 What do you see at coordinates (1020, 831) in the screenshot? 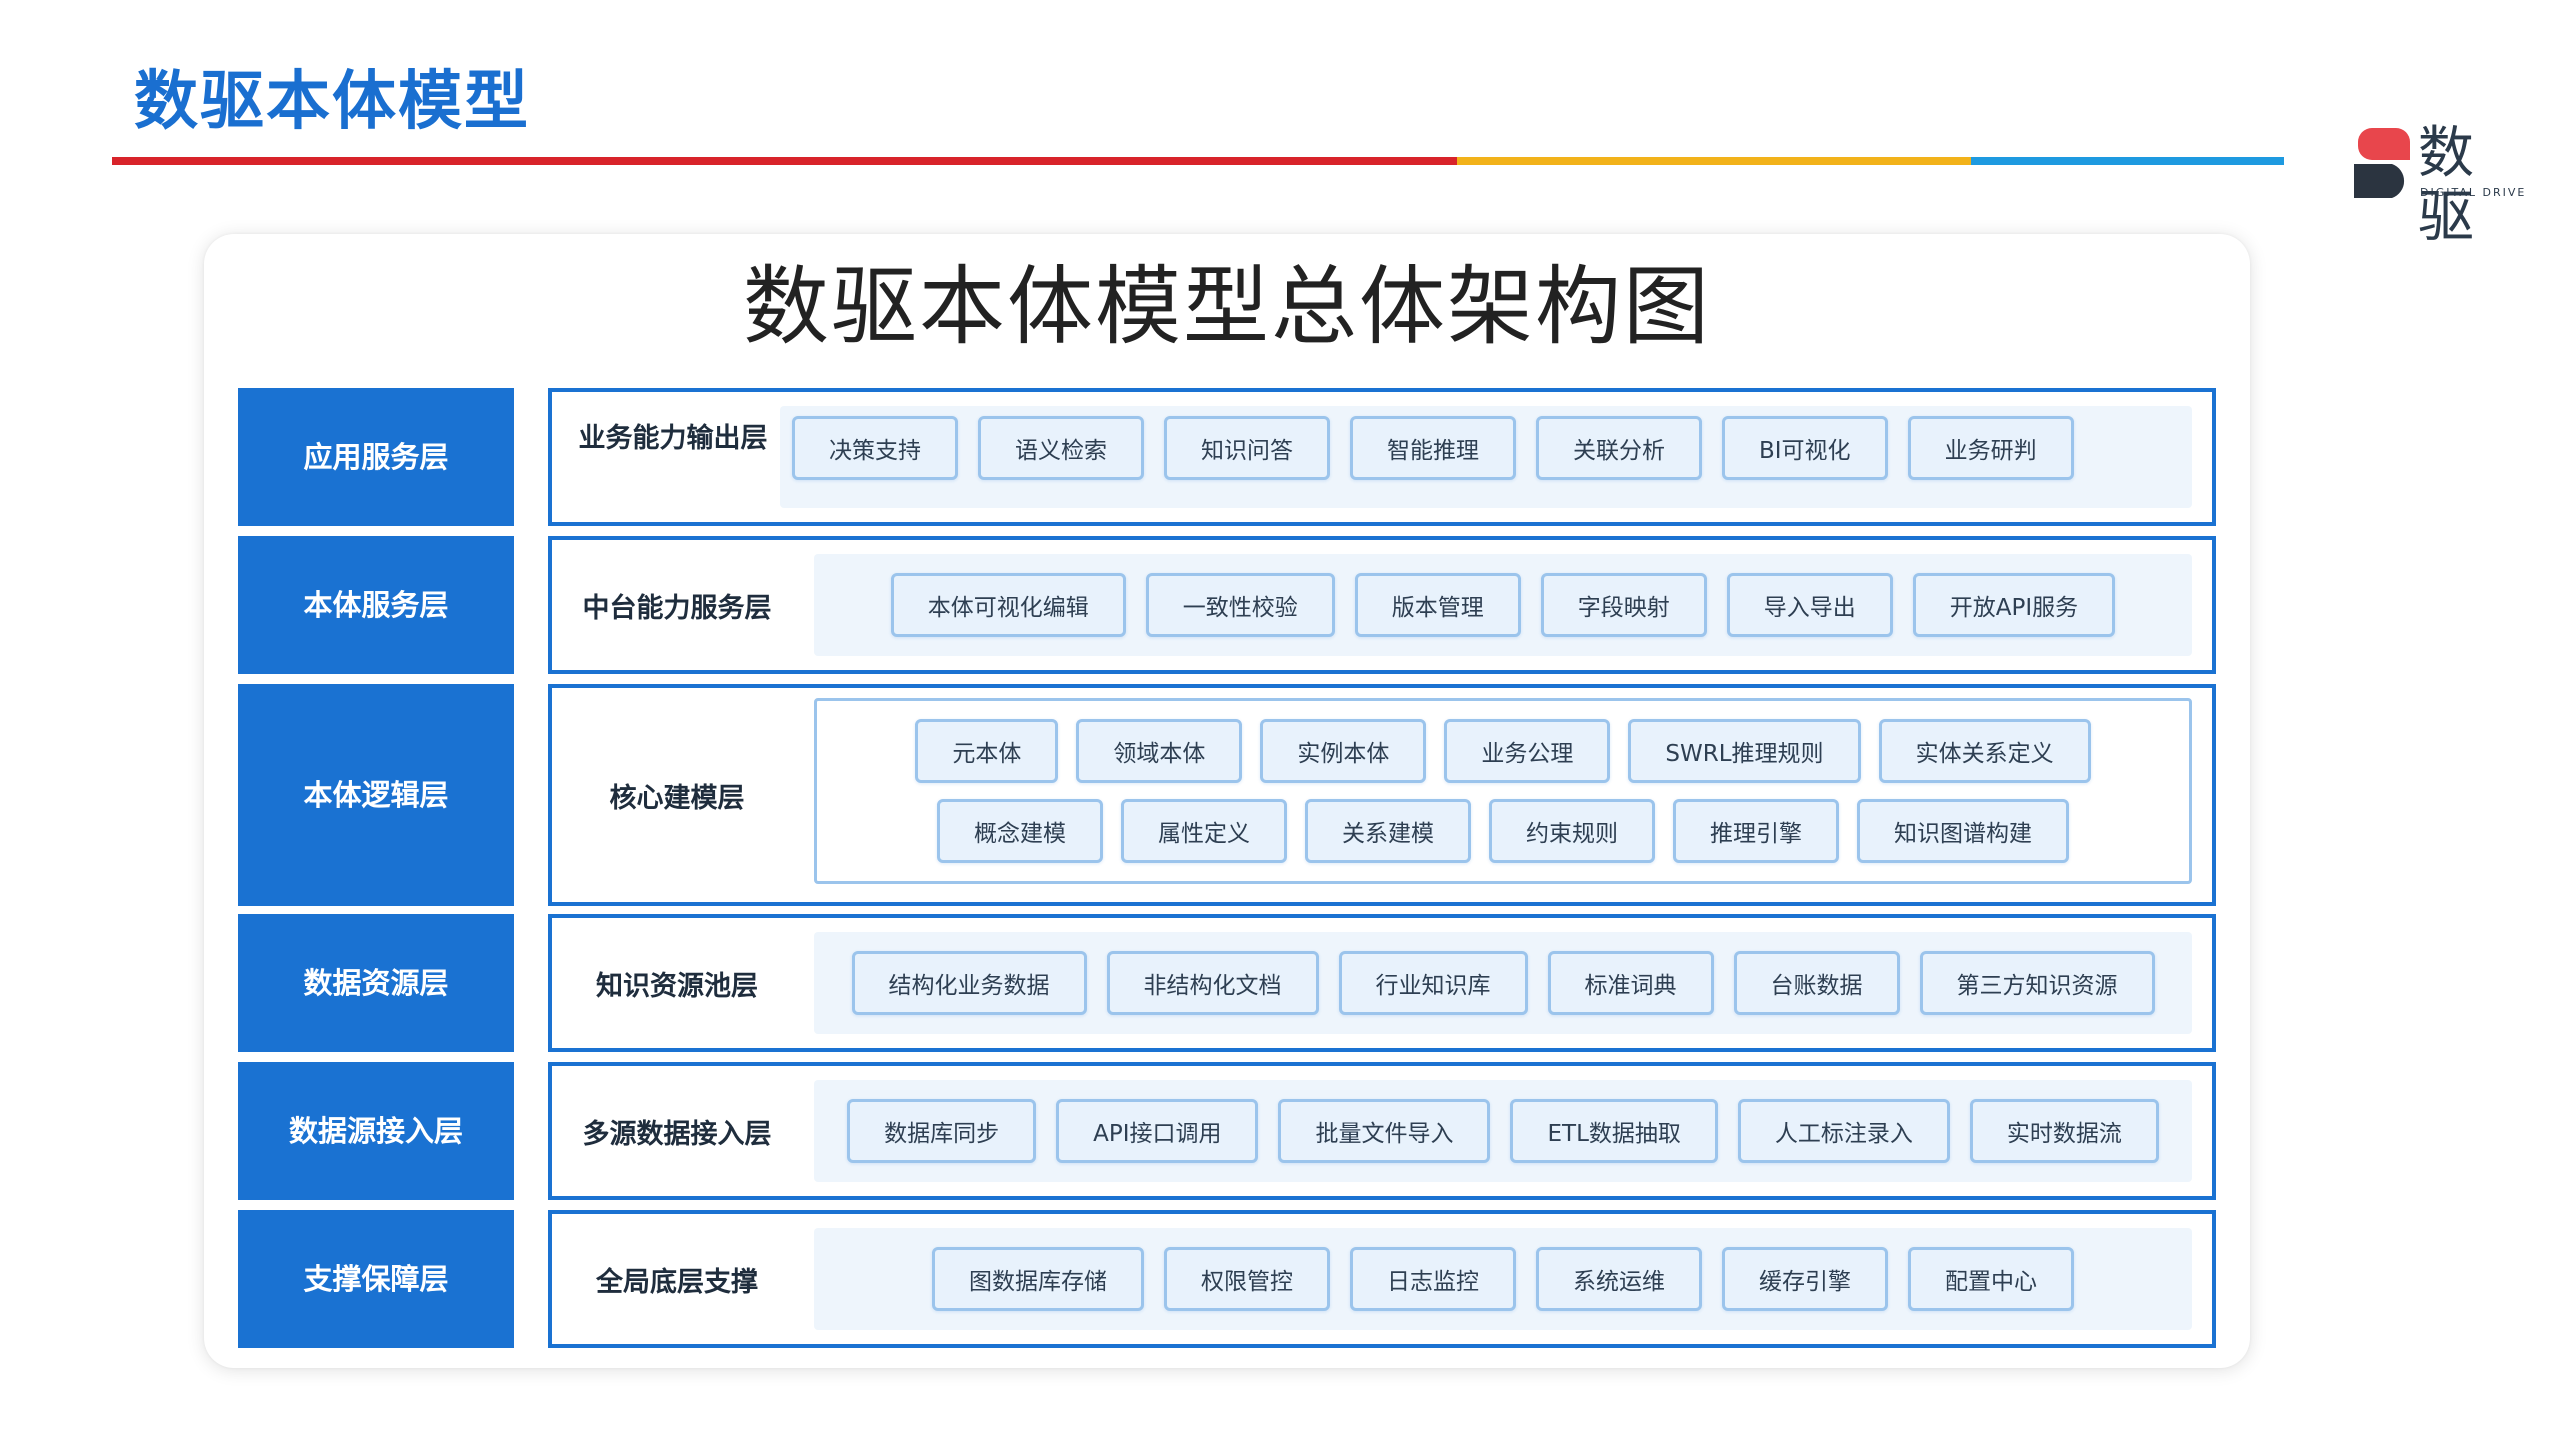
I see `capability-tile: 概念建模` at bounding box center [1020, 831].